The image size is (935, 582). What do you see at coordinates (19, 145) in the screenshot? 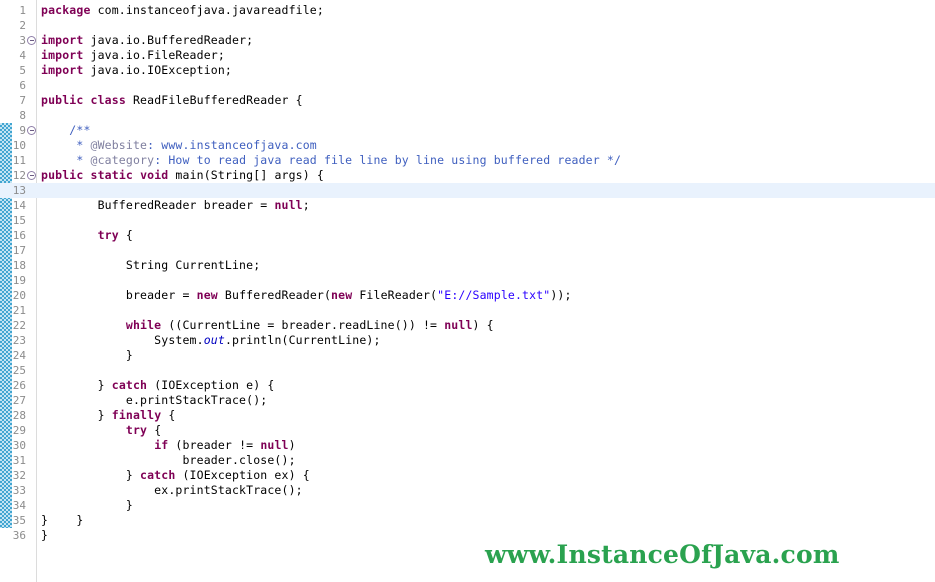
I see `line-number: 10` at bounding box center [19, 145].